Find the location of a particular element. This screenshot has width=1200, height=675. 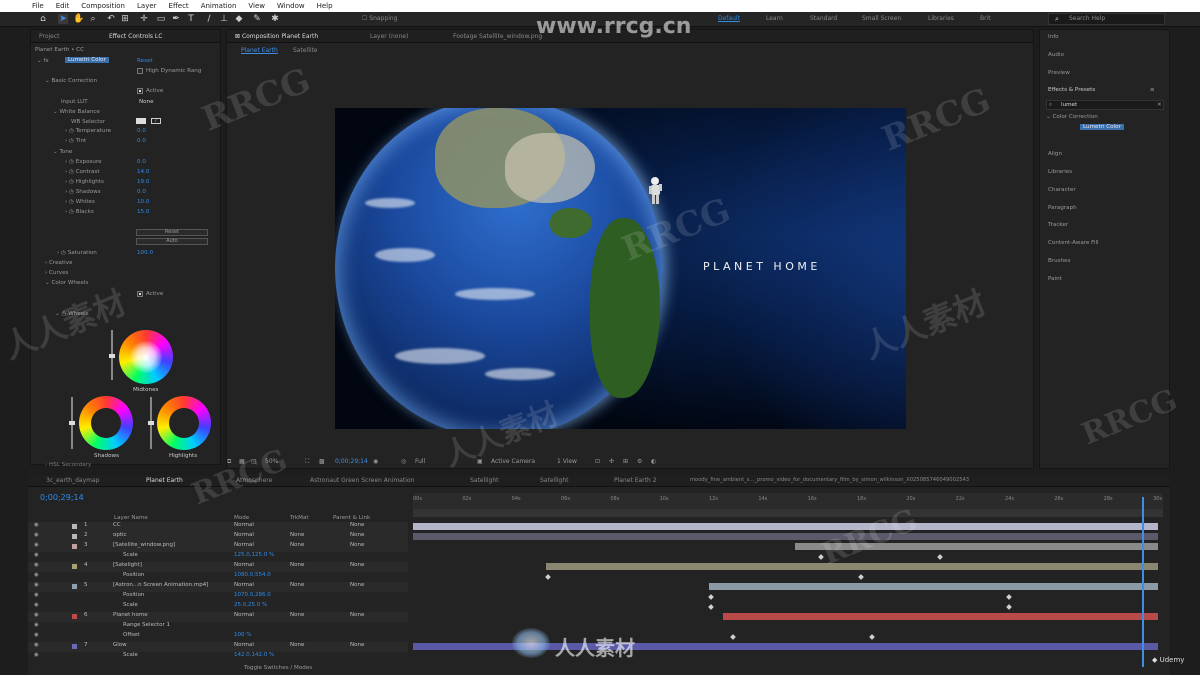

contrast-value: 14.0 is located at coordinates (143, 172).